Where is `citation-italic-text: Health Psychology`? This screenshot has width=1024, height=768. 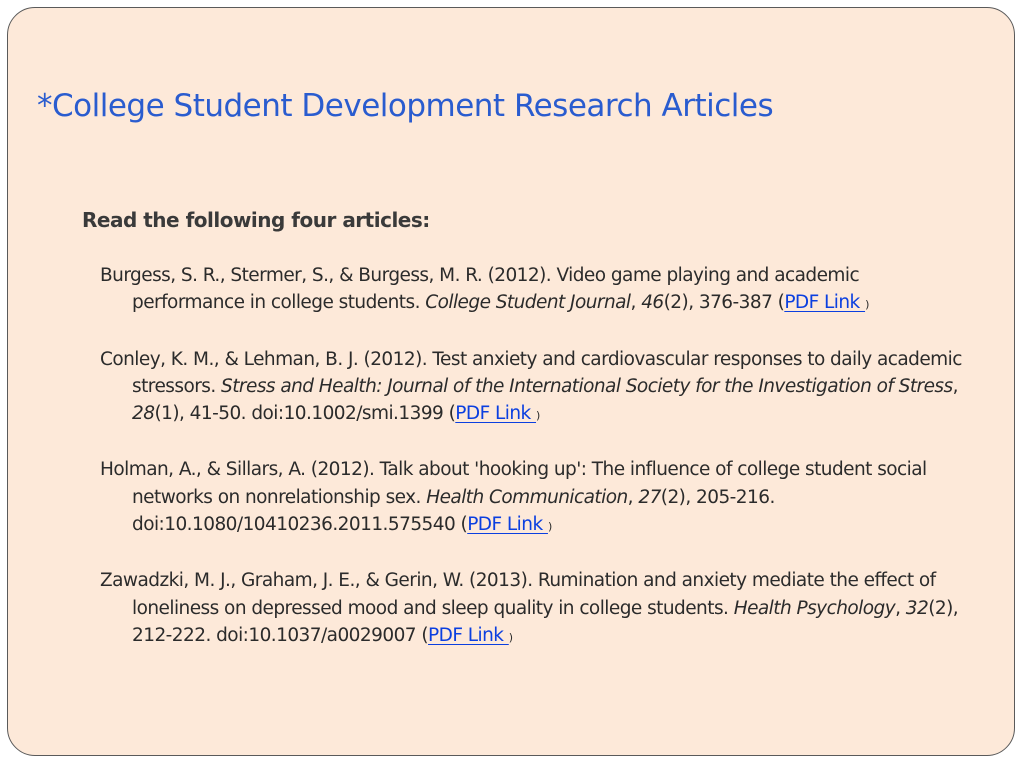
citation-italic-text: Health Psychology is located at coordinates (814, 608).